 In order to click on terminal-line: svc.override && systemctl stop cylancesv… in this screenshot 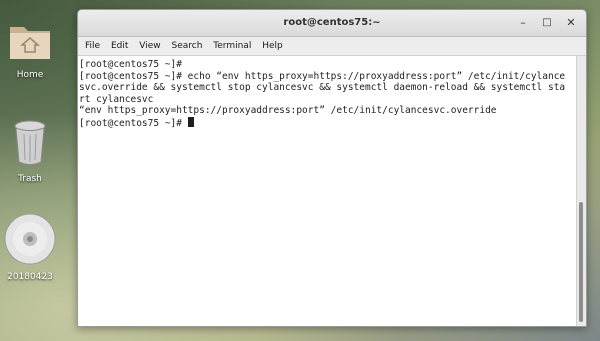, I will do `click(322, 87)`.